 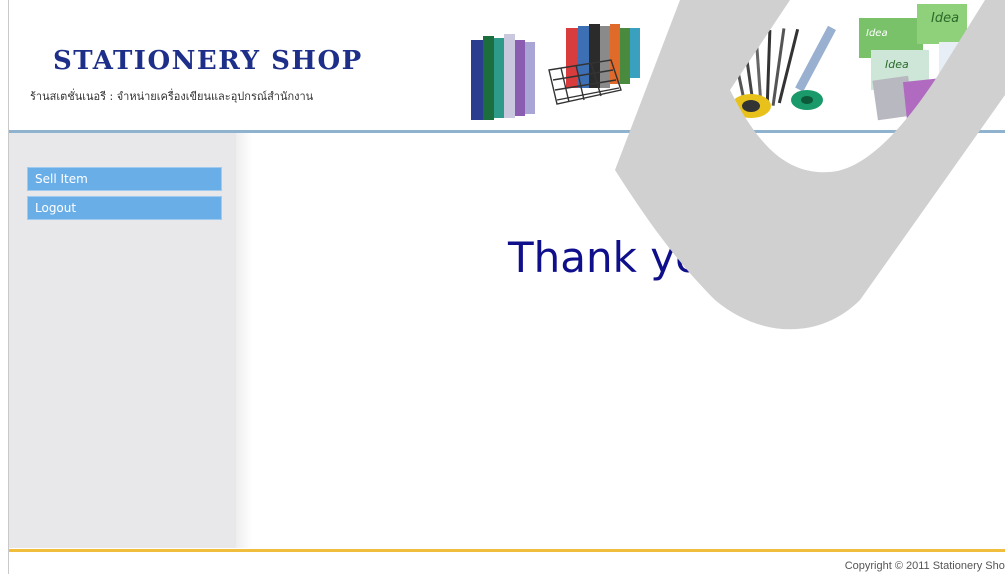 I want to click on paper-boxes-image: Idea Idea Idea A, so click(x=925, y=63).